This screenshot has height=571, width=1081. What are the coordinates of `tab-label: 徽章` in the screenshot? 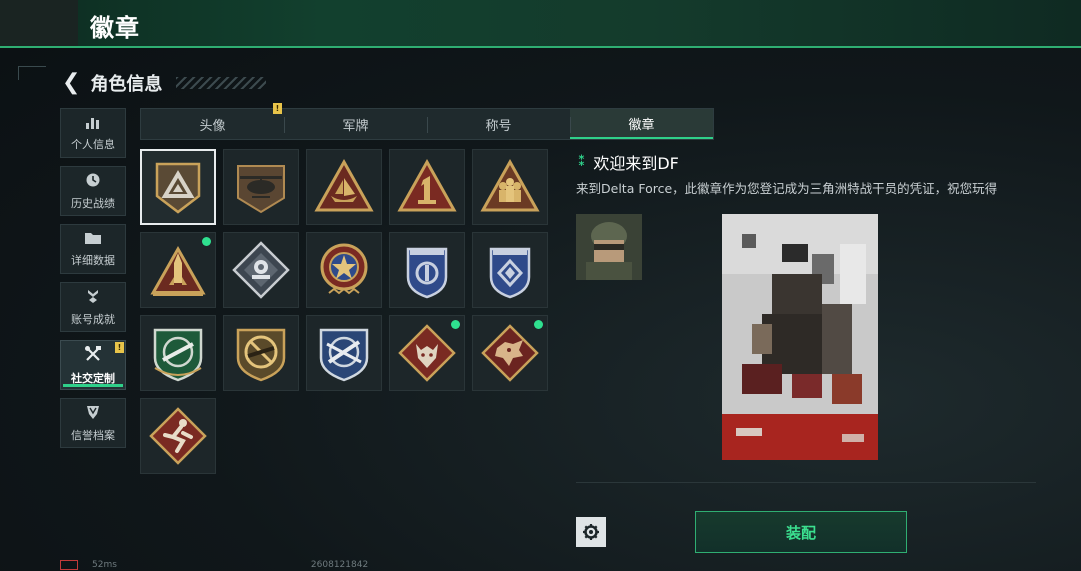 It's located at (641, 125).